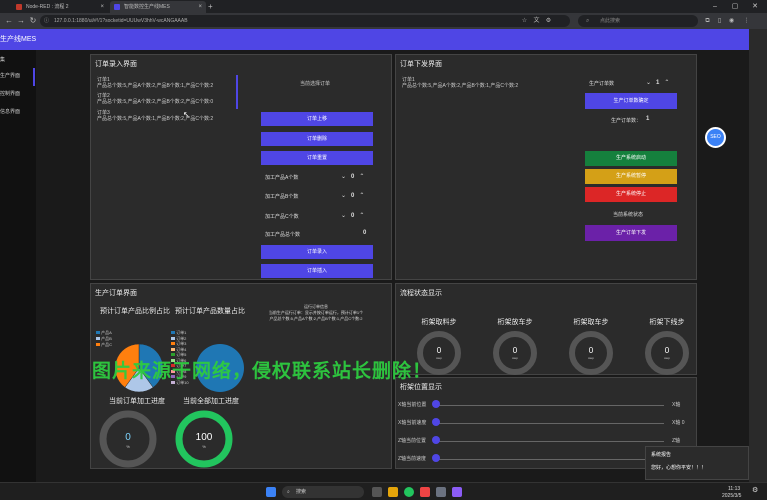 This screenshot has height=500, width=767. I want to click on scroll-gutter, so click(758, 264).